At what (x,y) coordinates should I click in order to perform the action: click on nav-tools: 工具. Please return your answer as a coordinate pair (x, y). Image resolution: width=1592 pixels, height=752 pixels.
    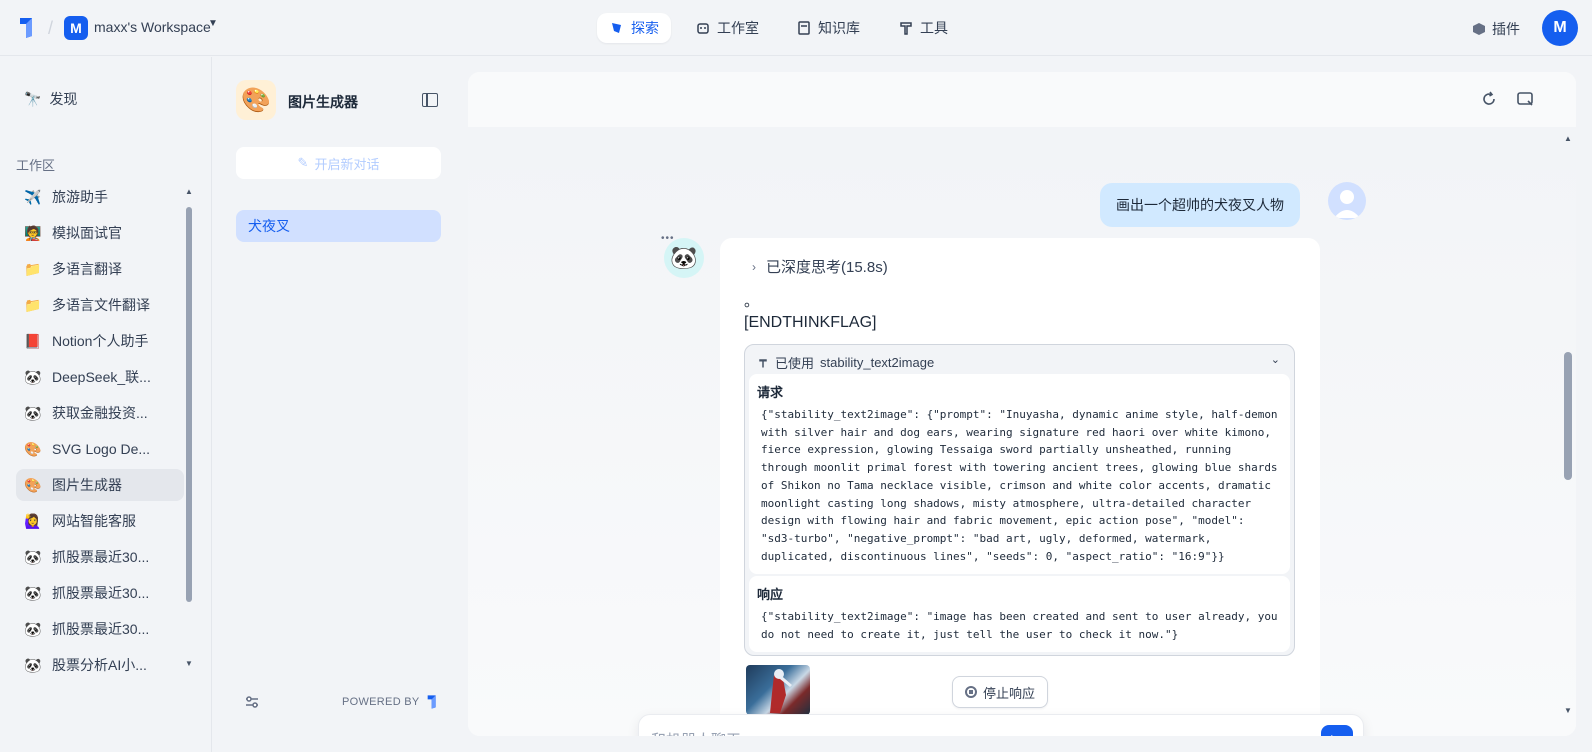
    Looking at the image, I should click on (923, 28).